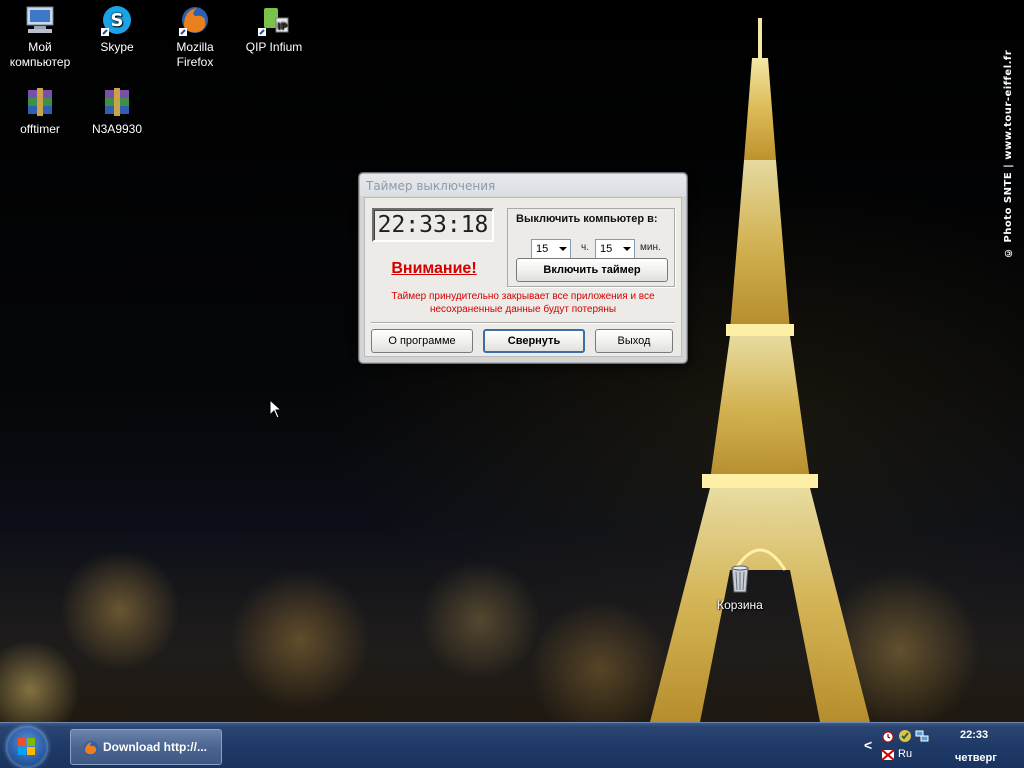 The image size is (1024, 768). Describe the element at coordinates (888, 755) in the screenshot. I see `keyboard-layout-flag-icon` at that location.